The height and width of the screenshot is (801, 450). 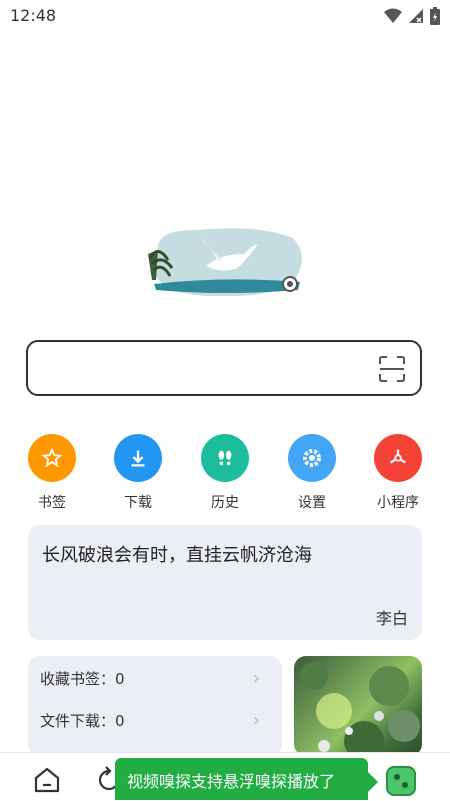 I want to click on quick-actions: 书签 下载 历史 设置 小程序, so click(x=225, y=474).